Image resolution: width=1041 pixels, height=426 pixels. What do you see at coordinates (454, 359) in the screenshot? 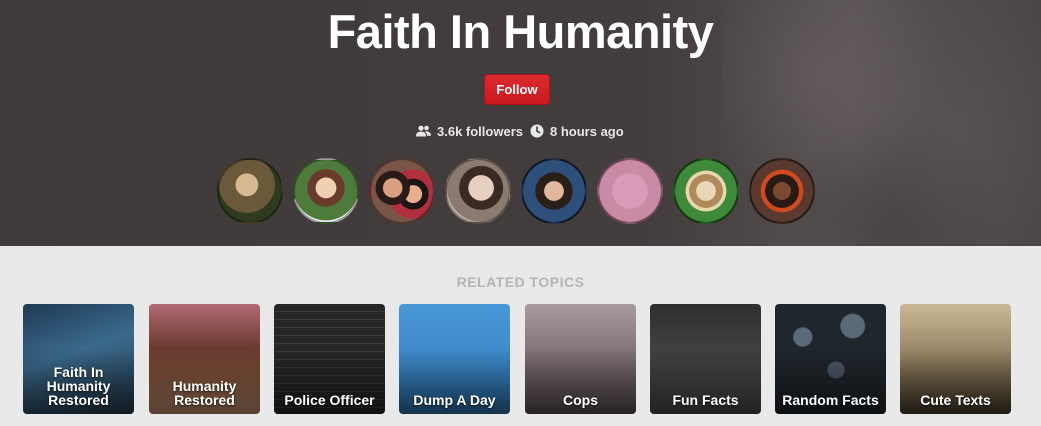
I see `topic-card: Dump A Day` at bounding box center [454, 359].